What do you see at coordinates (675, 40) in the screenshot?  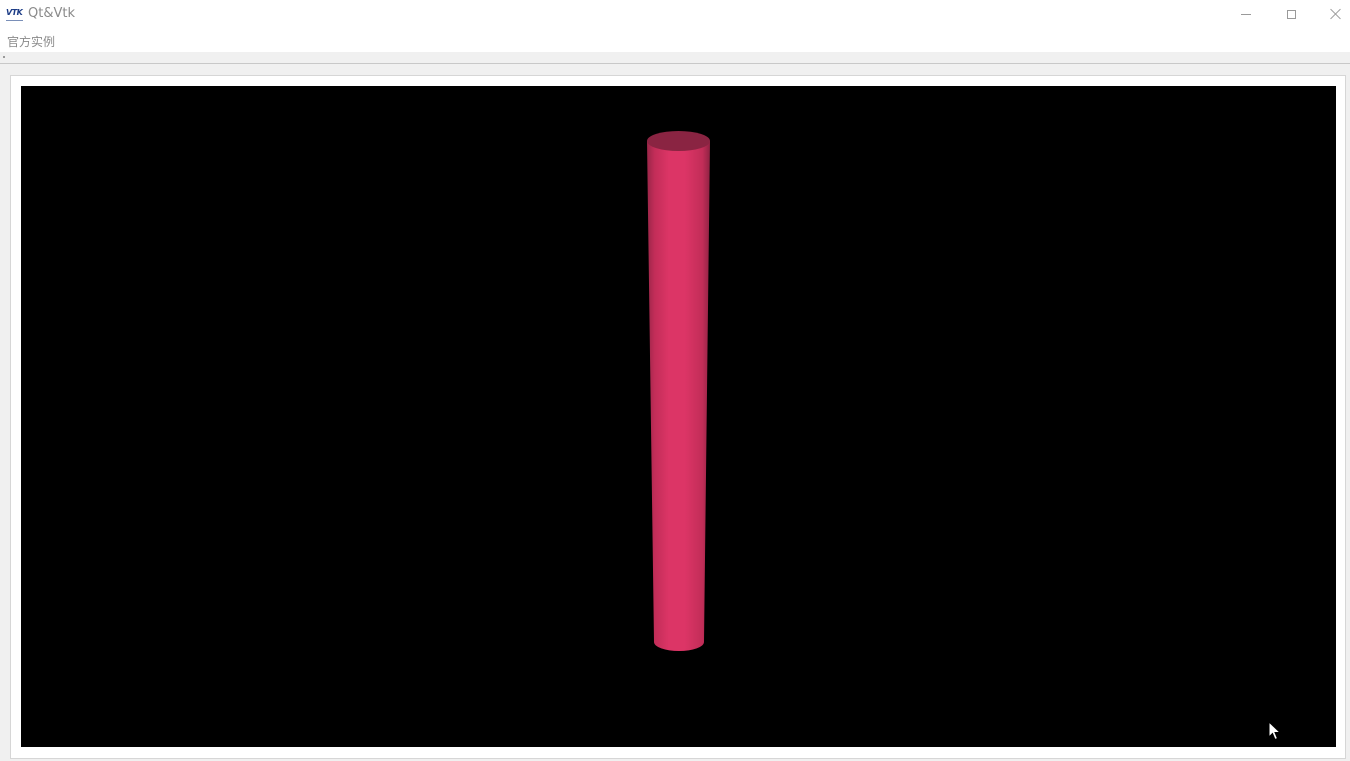 I see `menu-bar: 官方实例` at bounding box center [675, 40].